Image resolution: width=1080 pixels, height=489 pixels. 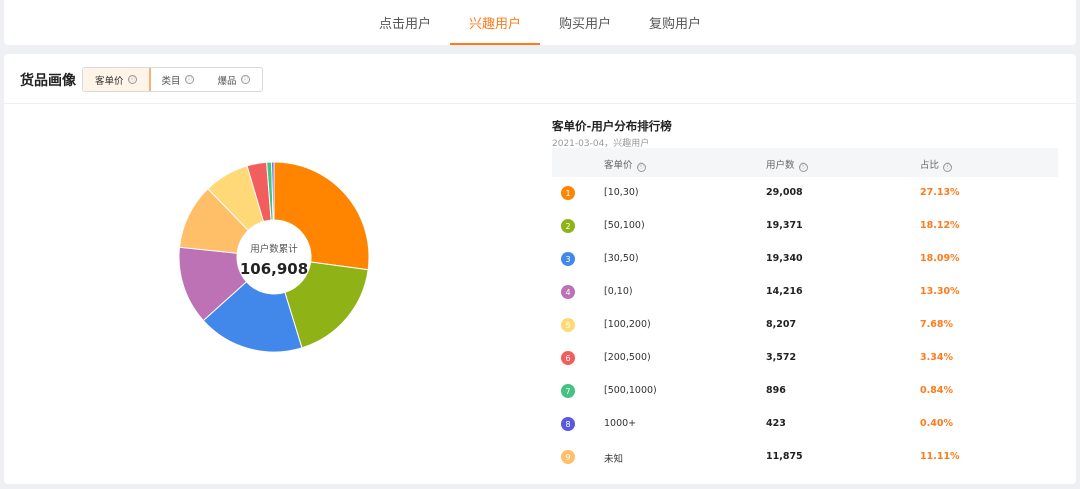 I want to click on segment-hot-products: 爆品 ⓘ, so click(x=234, y=79).